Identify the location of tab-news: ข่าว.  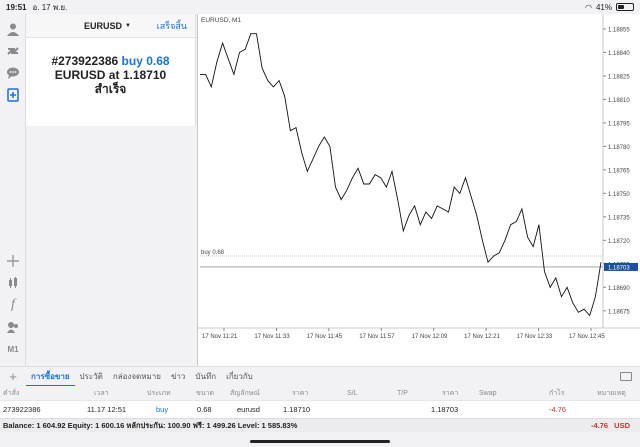
(178, 377).